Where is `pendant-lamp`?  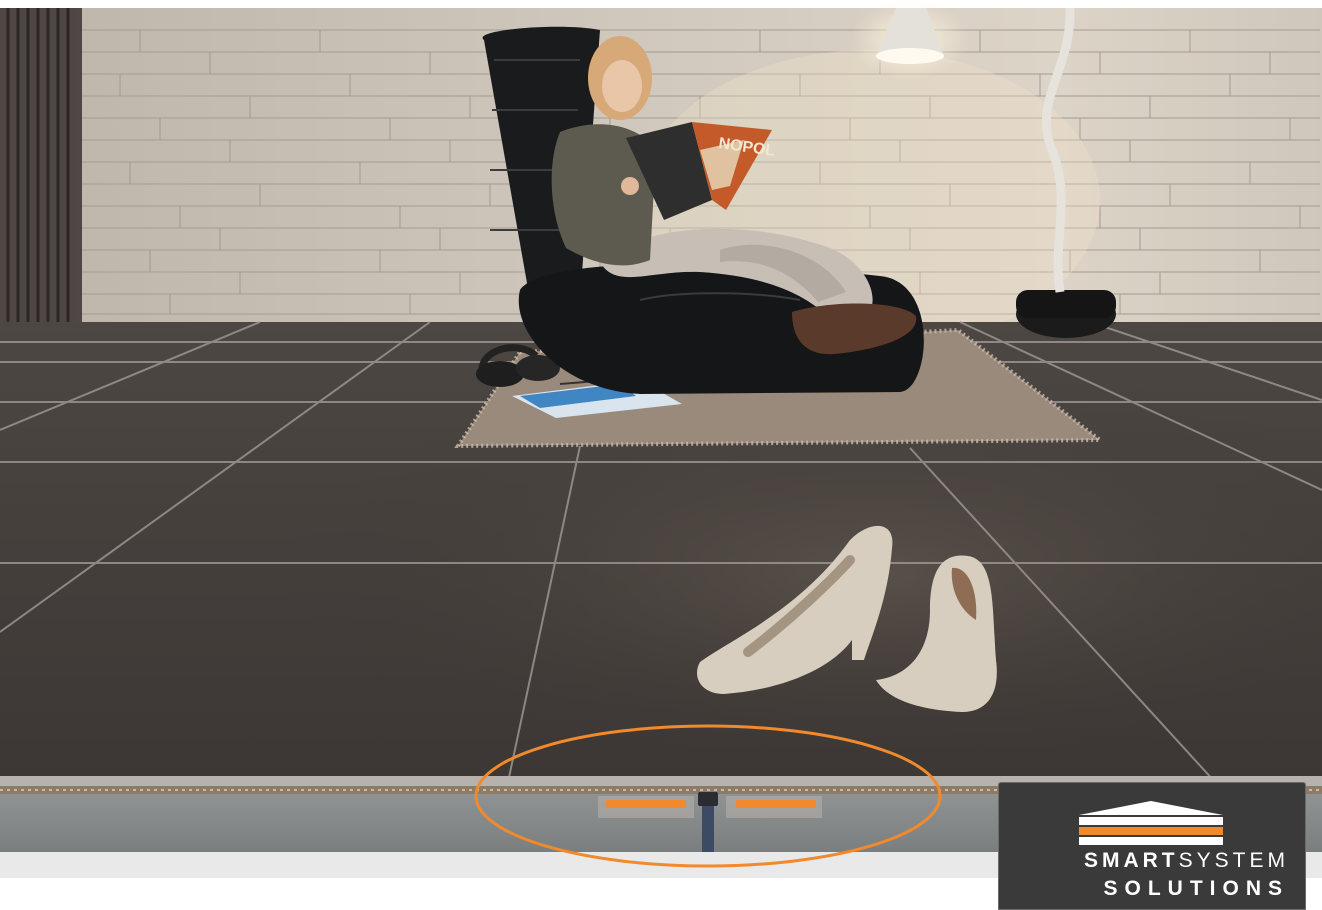 pendant-lamp is located at coordinates (910, 40).